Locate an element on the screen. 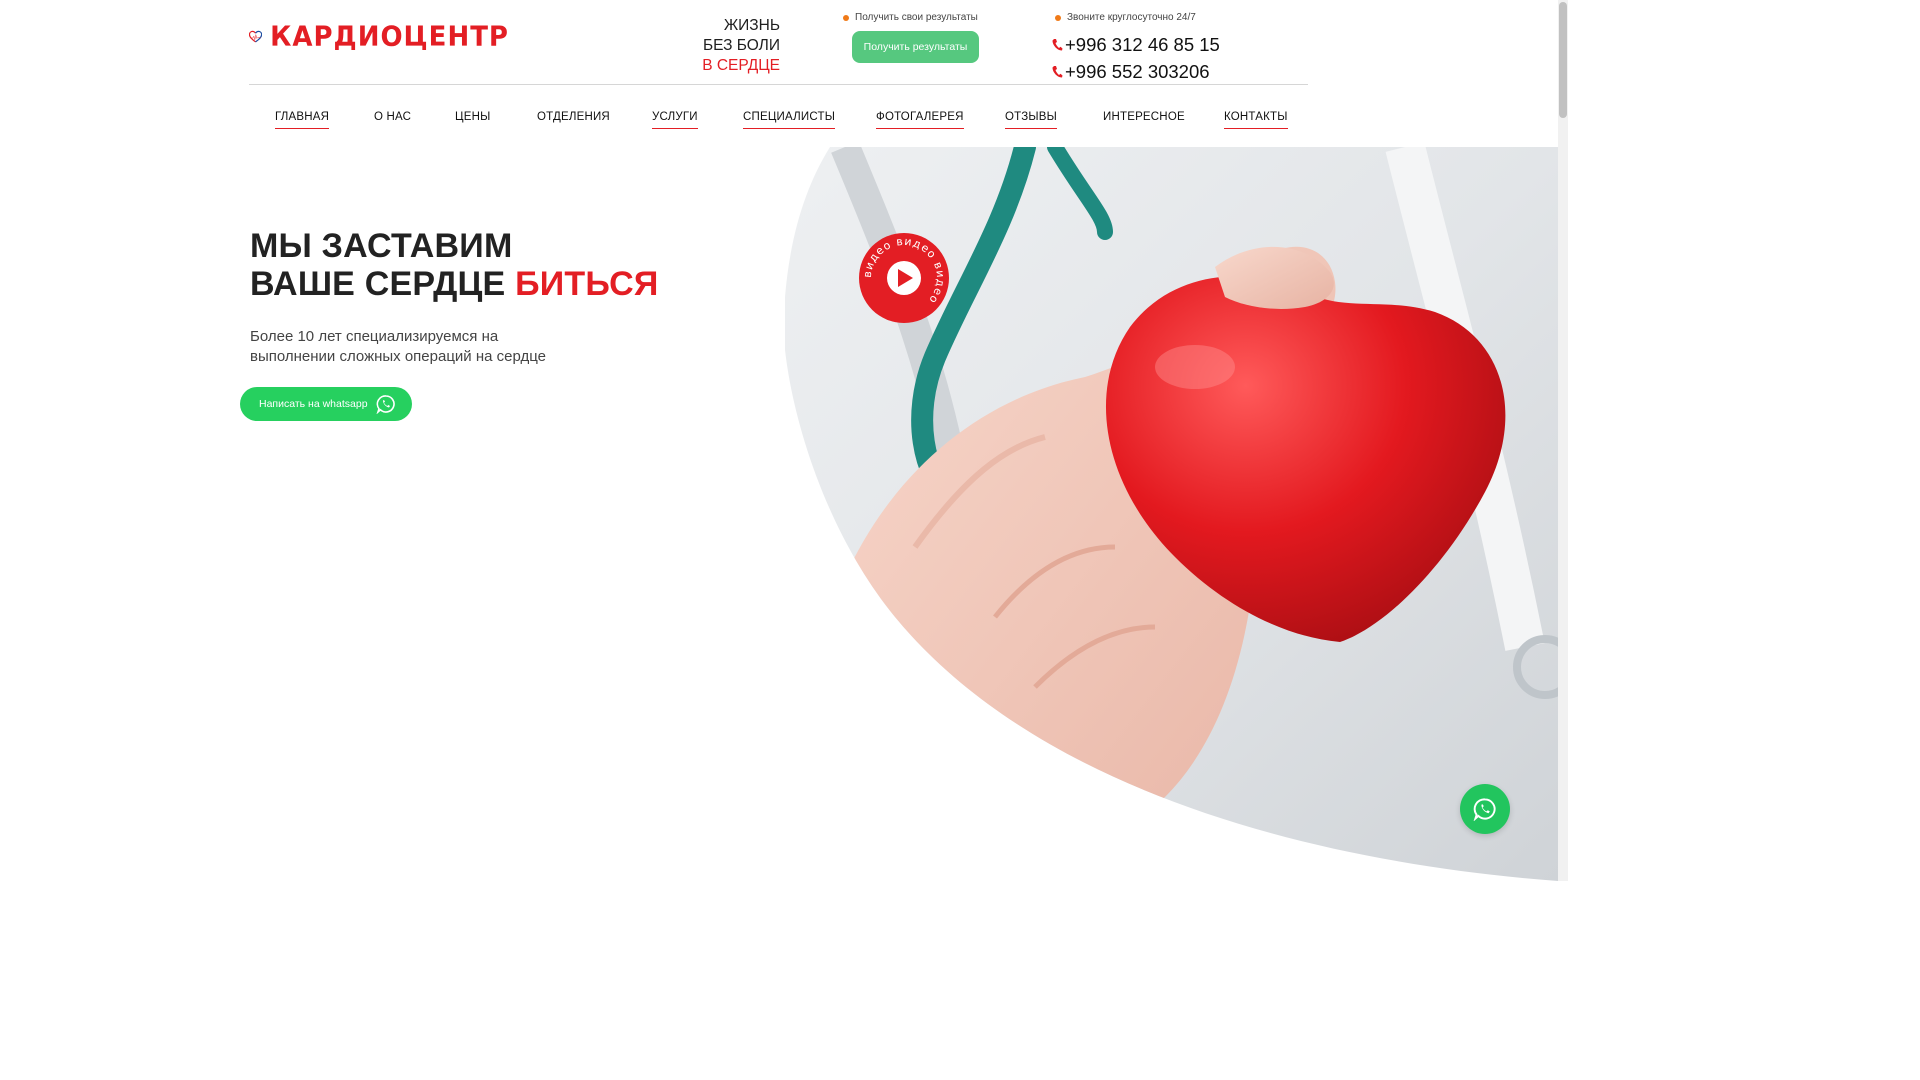 Image resolution: width=1920 pixels, height=1080 pixels. nav-item-home: ГЛАВНАЯ is located at coordinates (302, 120).